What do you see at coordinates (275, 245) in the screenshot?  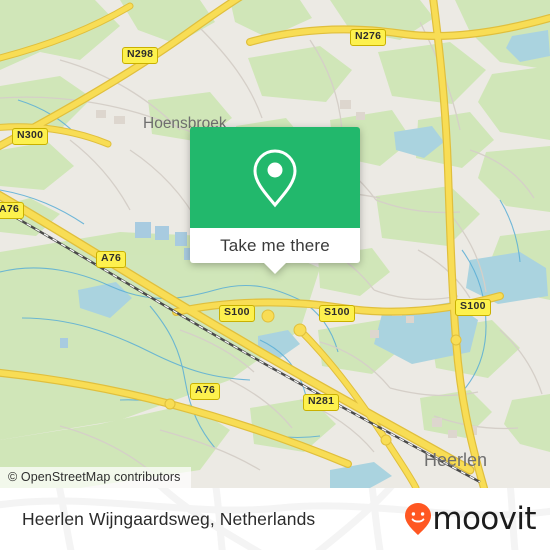 I see `take-me-there-label: Take me there` at bounding box center [275, 245].